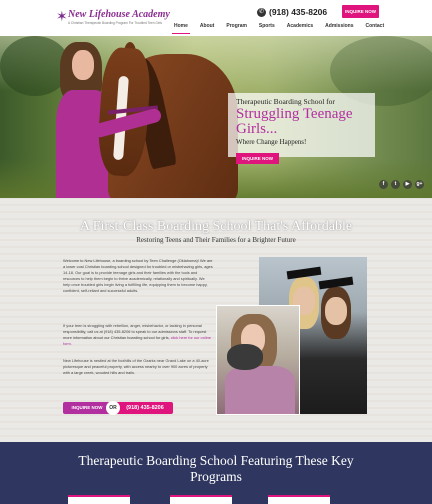 This screenshot has width=432, height=504. I want to click on googleplus-icon: g+, so click(419, 184).